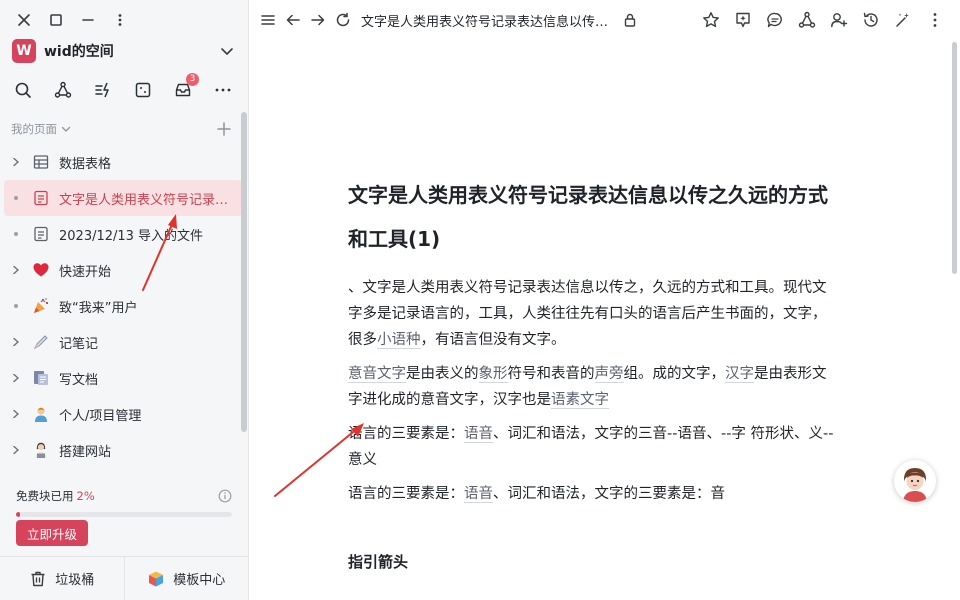 The image size is (960, 600). Describe the element at coordinates (954, 320) in the screenshot. I see `content-scrollbar` at that location.